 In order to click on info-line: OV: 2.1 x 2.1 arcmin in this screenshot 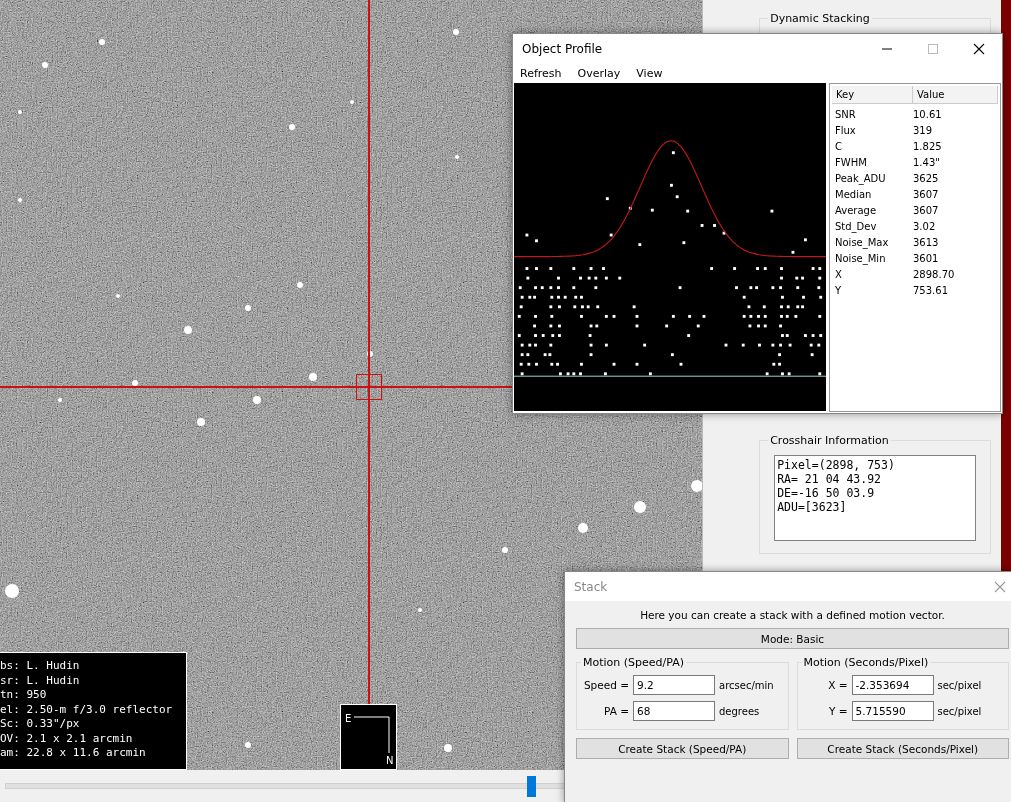, I will do `click(67, 738)`.